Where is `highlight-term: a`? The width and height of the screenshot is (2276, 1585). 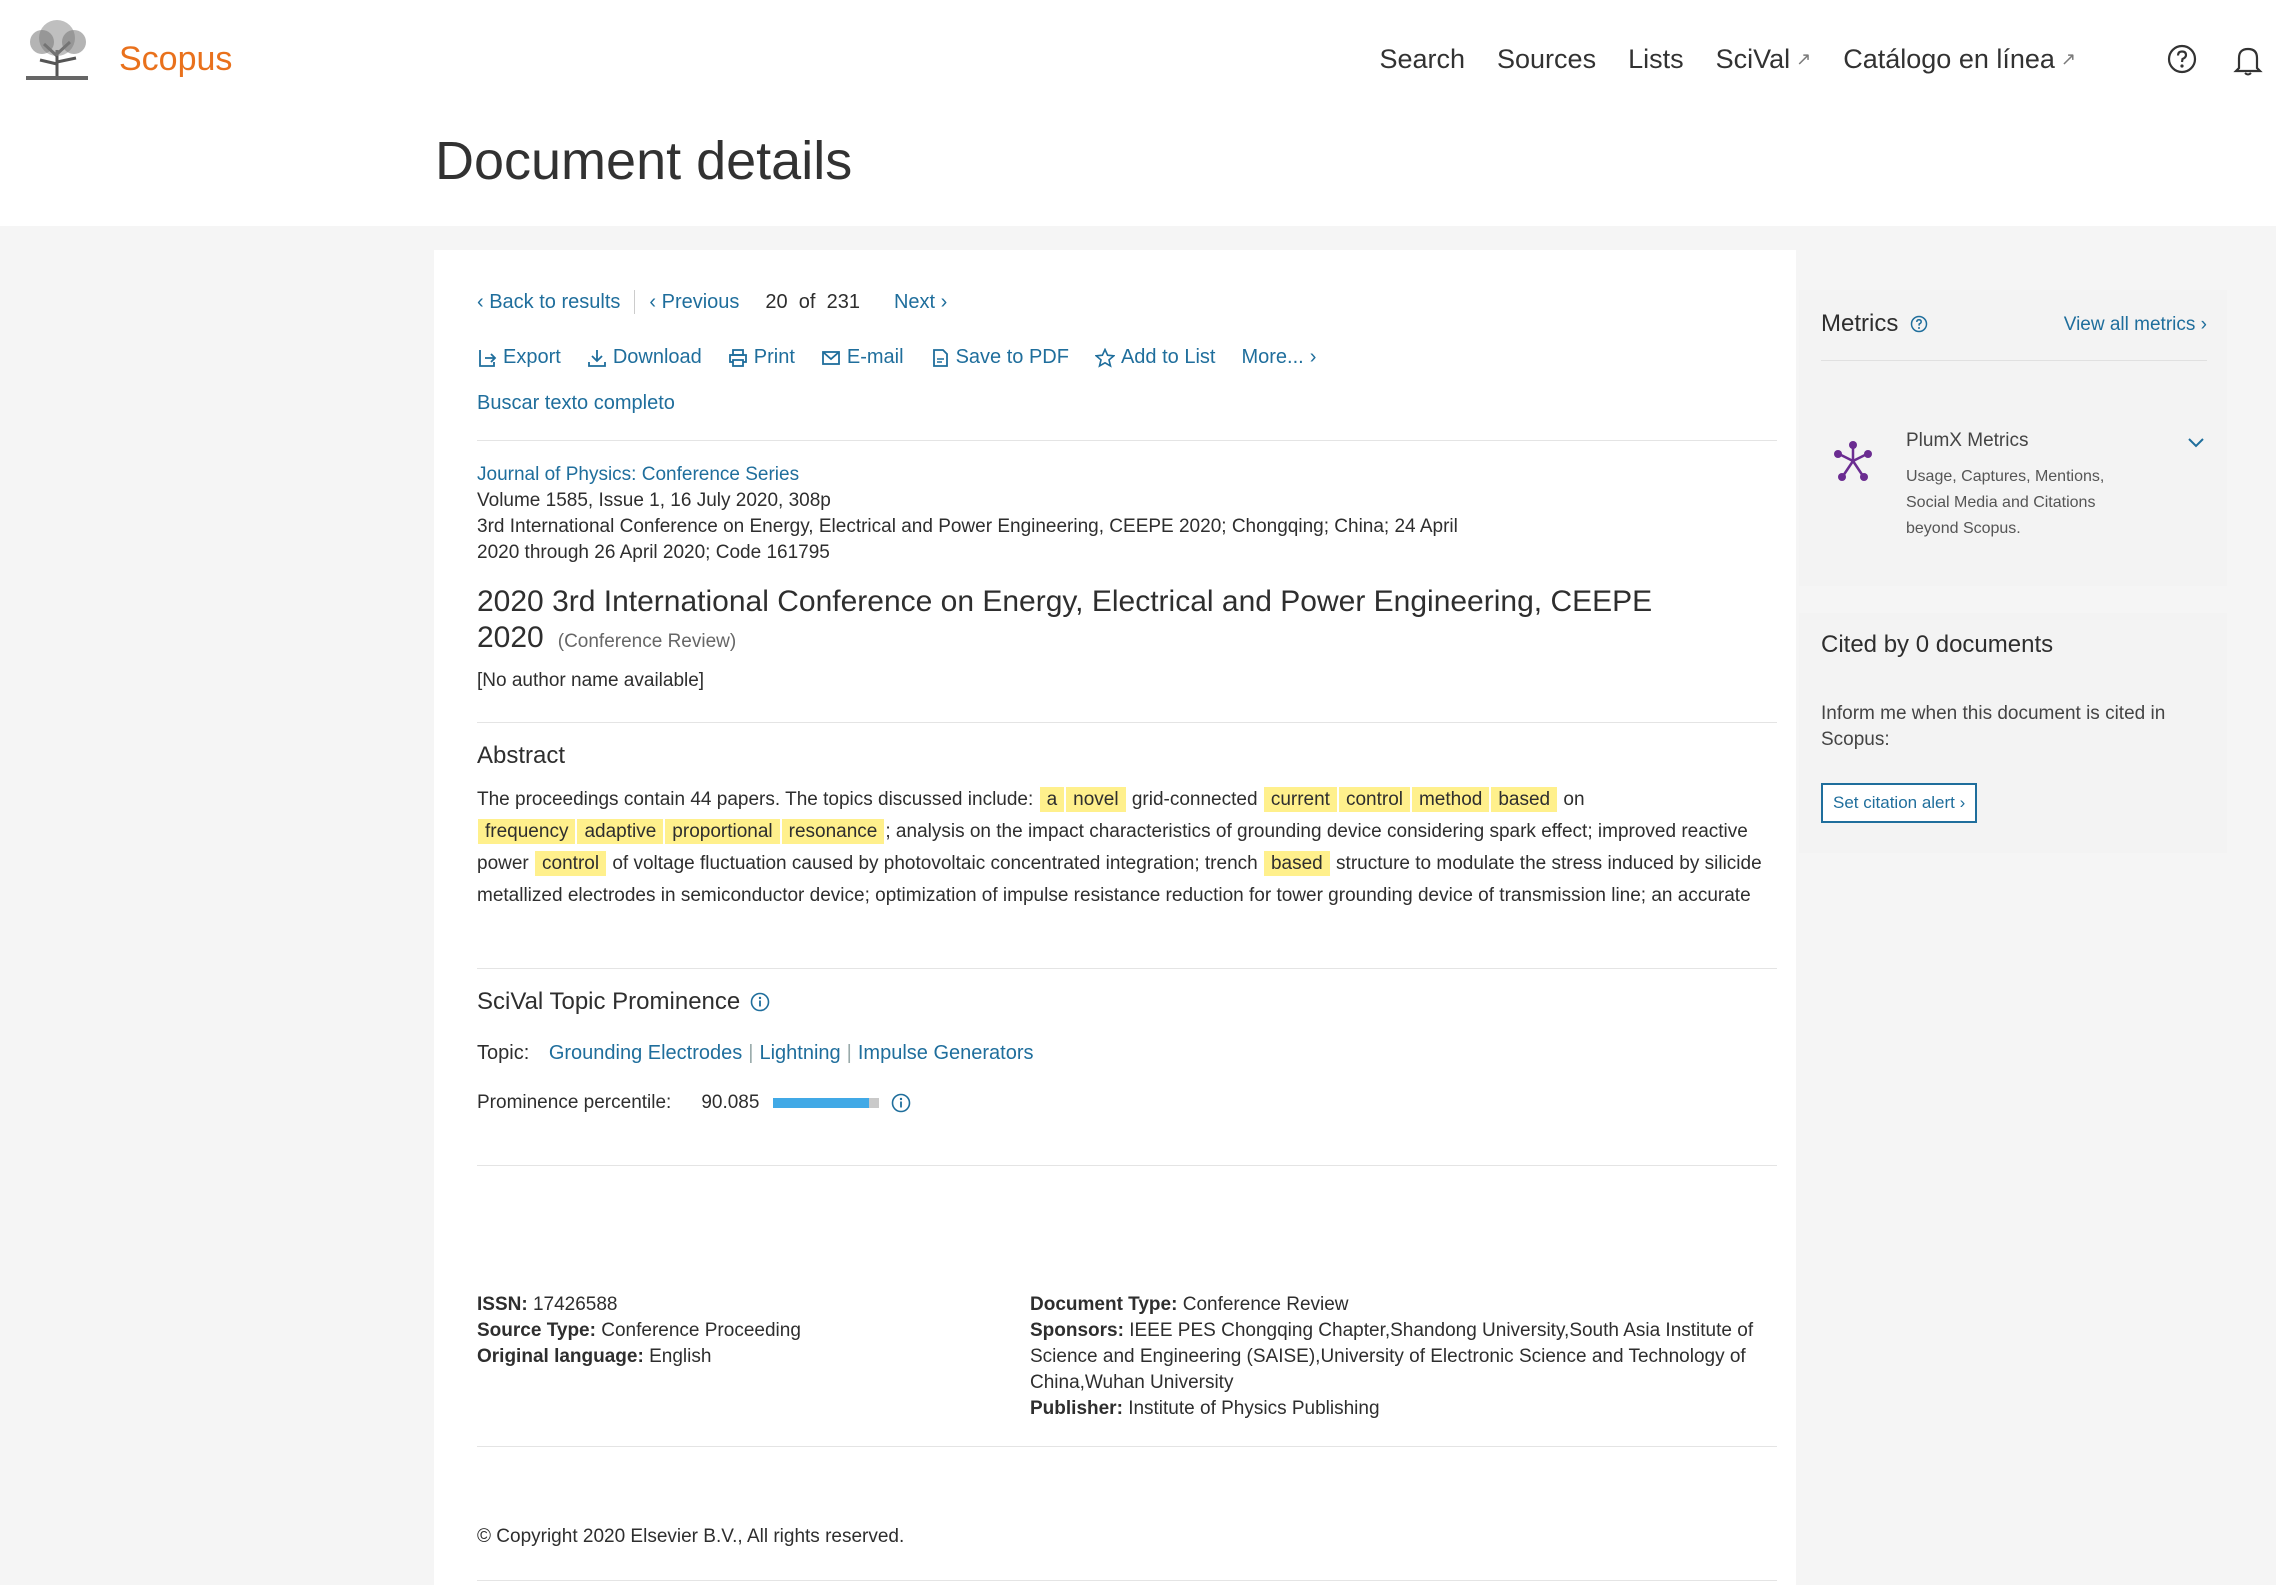 highlight-term: a is located at coordinates (1052, 799).